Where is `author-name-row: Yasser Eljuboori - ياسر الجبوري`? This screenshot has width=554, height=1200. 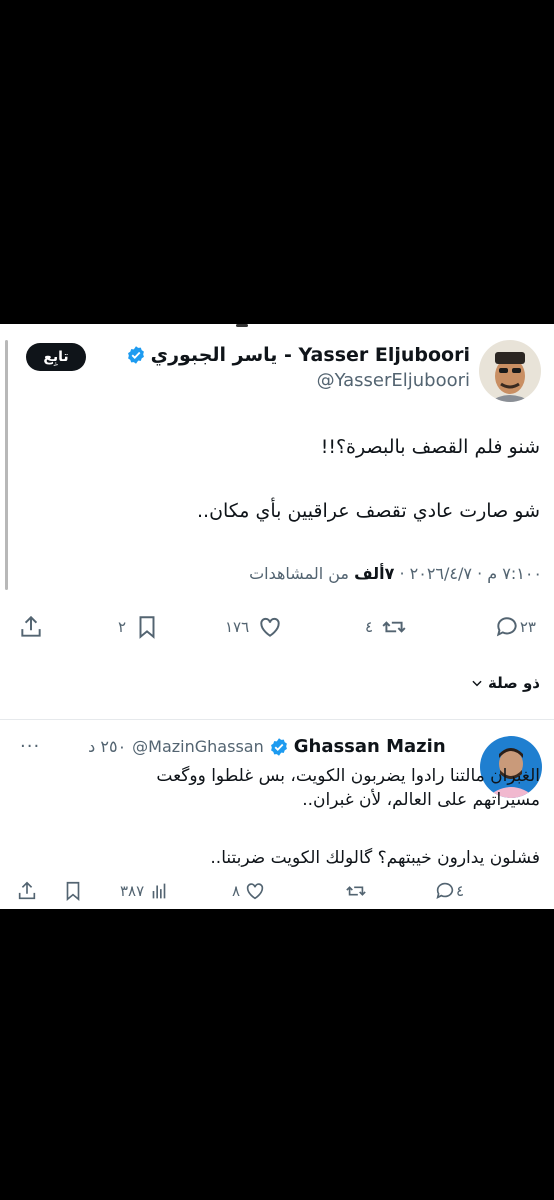
author-name-row: Yasser Eljuboori - ياسر الجبوري is located at coordinates (295, 355).